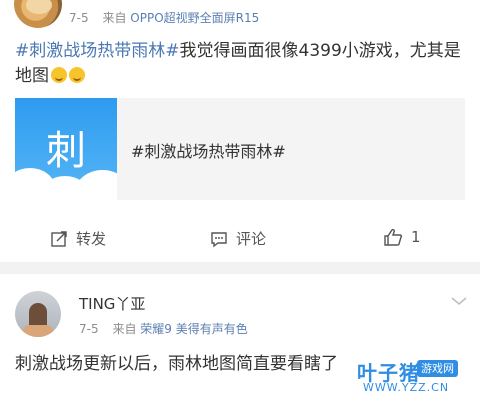 The image size is (480, 400). I want to click on feed-separator, so click(240, 268).